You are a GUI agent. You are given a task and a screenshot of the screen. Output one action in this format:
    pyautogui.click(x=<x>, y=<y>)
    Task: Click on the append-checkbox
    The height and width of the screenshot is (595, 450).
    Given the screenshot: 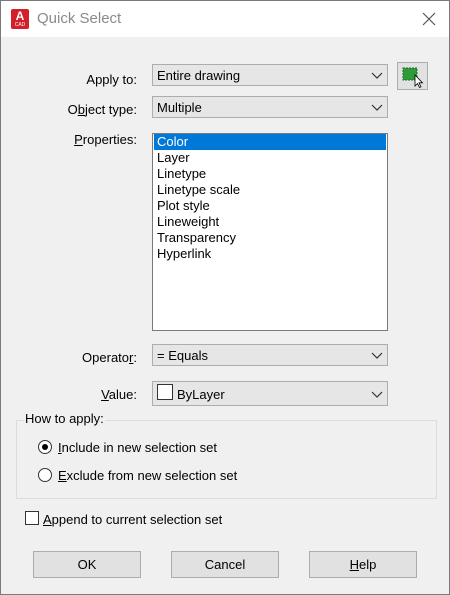 What is the action you would take?
    pyautogui.click(x=32, y=518)
    